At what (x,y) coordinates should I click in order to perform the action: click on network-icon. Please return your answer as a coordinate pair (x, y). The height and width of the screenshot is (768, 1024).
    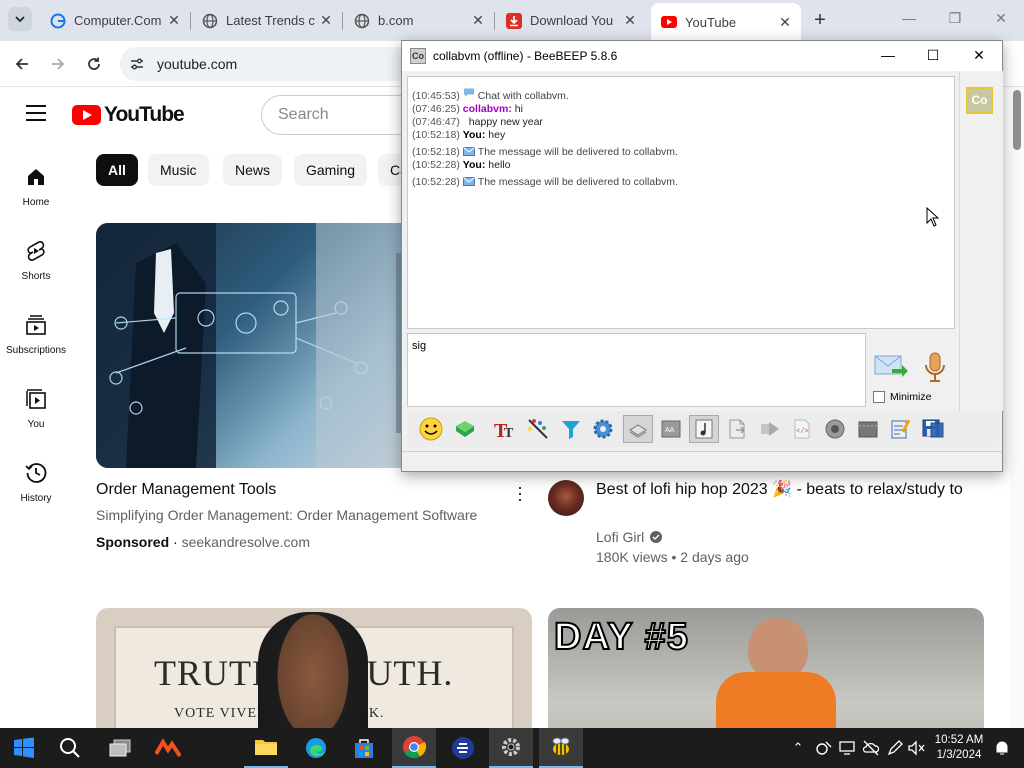
    Looking at the image, I should click on (824, 748).